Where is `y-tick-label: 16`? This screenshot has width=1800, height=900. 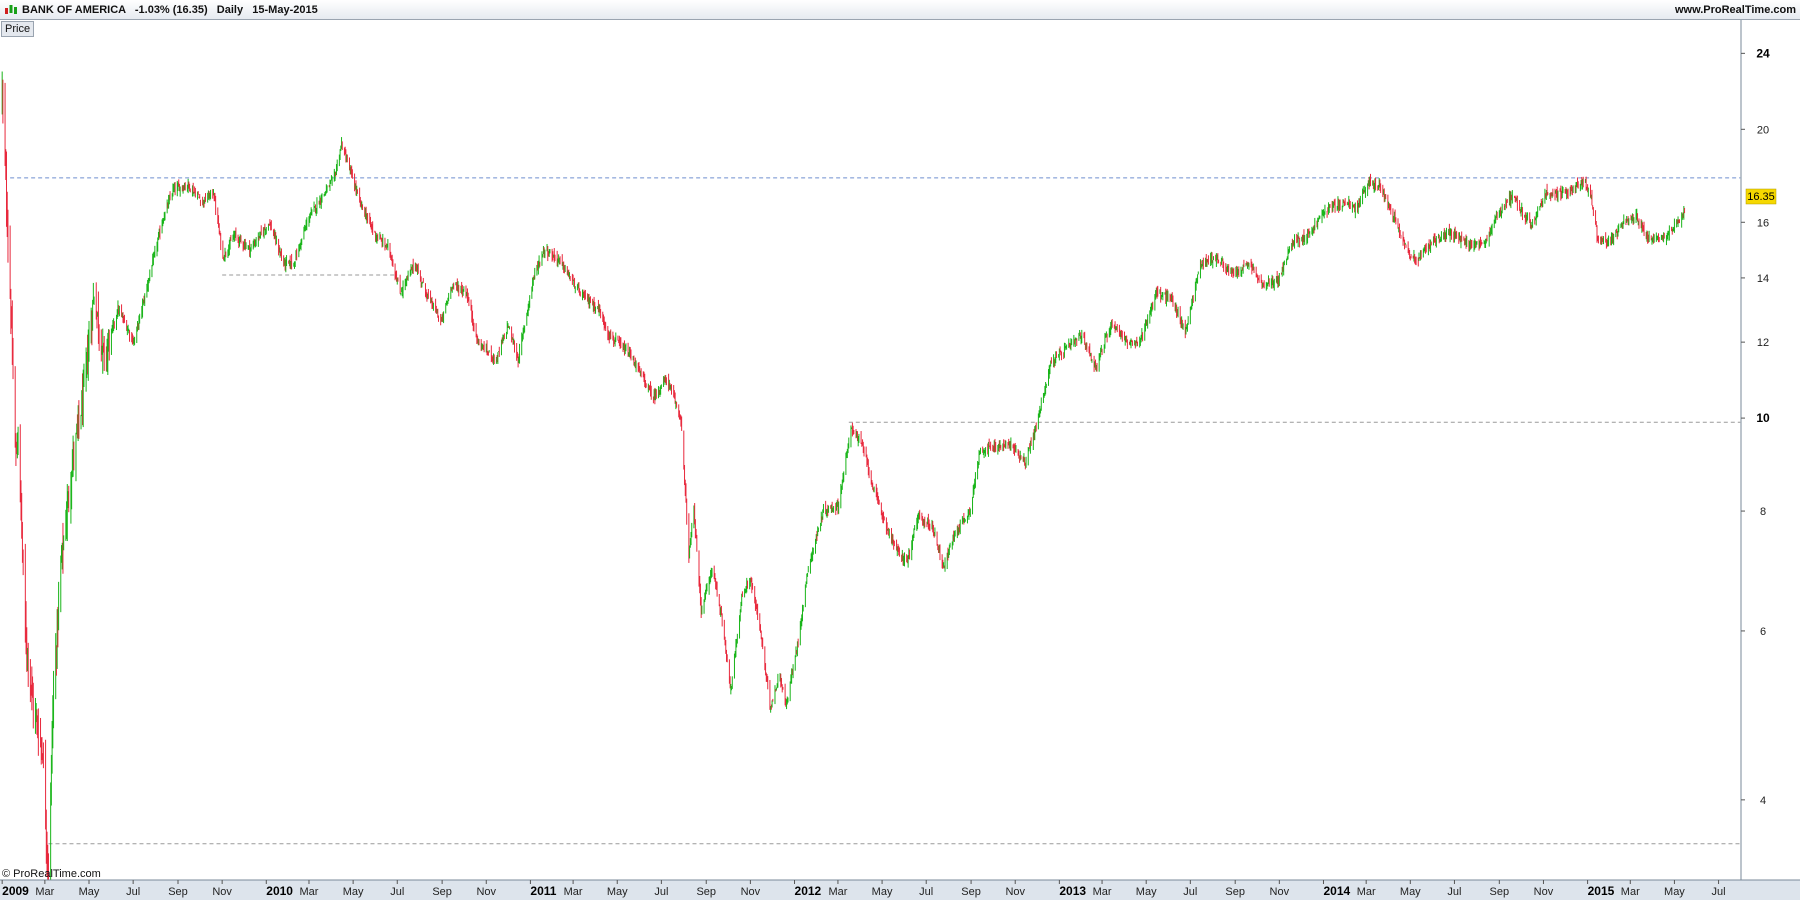 y-tick-label: 16 is located at coordinates (1763, 223).